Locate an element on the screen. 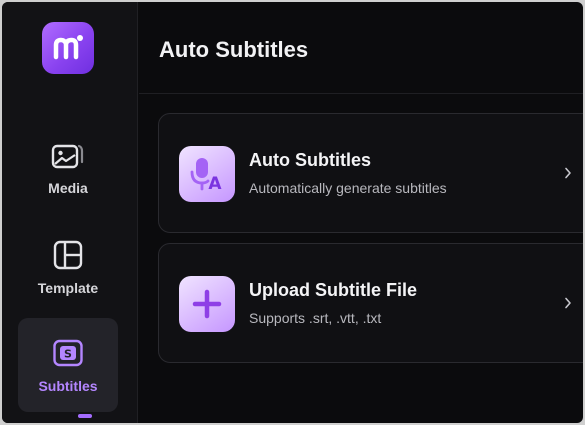 The width and height of the screenshot is (585, 425). svg-text: S is located at coordinates (68, 354).